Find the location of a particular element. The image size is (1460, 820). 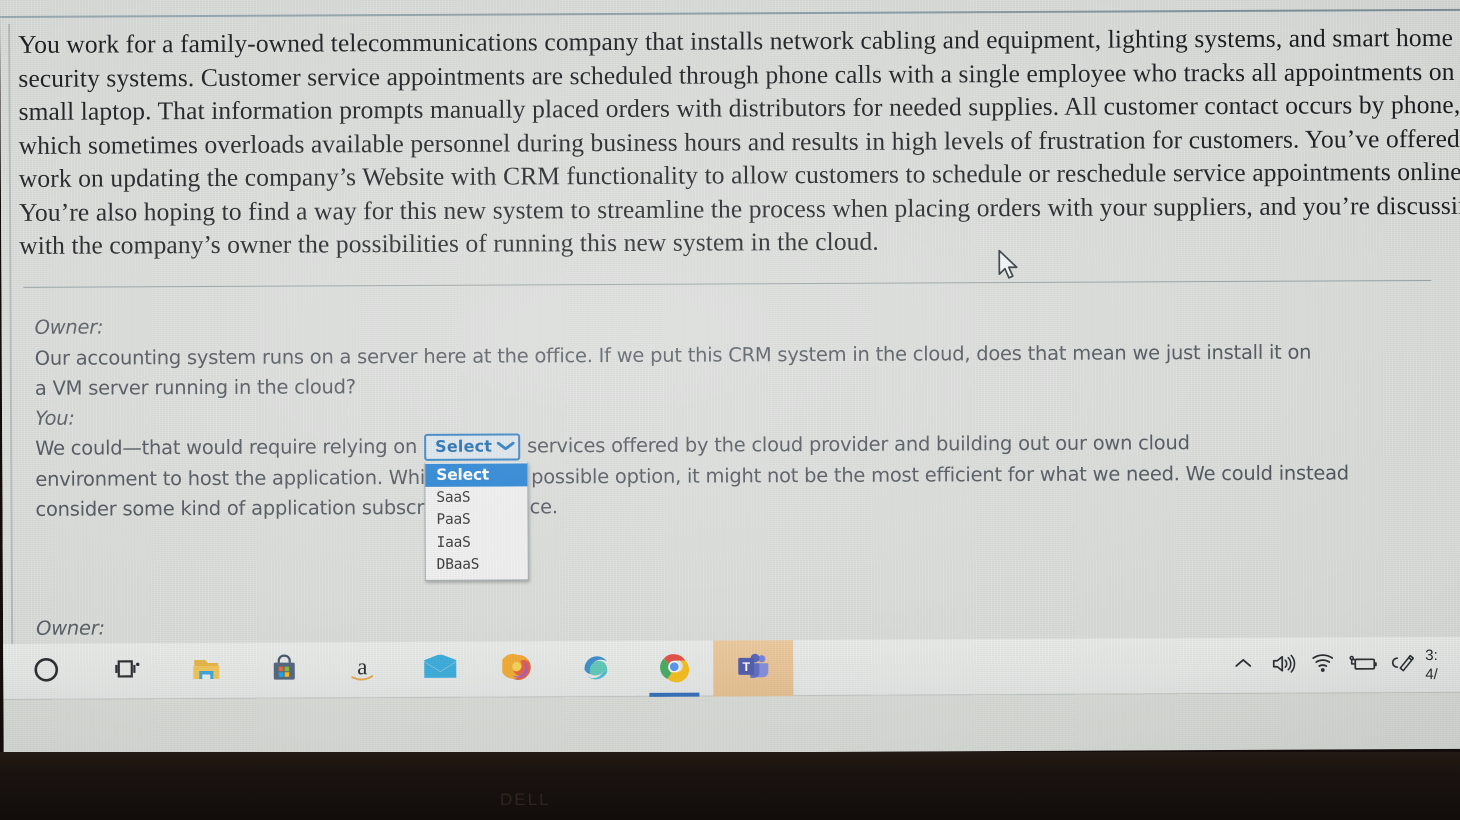

select-value-label: Select is located at coordinates (464, 446).